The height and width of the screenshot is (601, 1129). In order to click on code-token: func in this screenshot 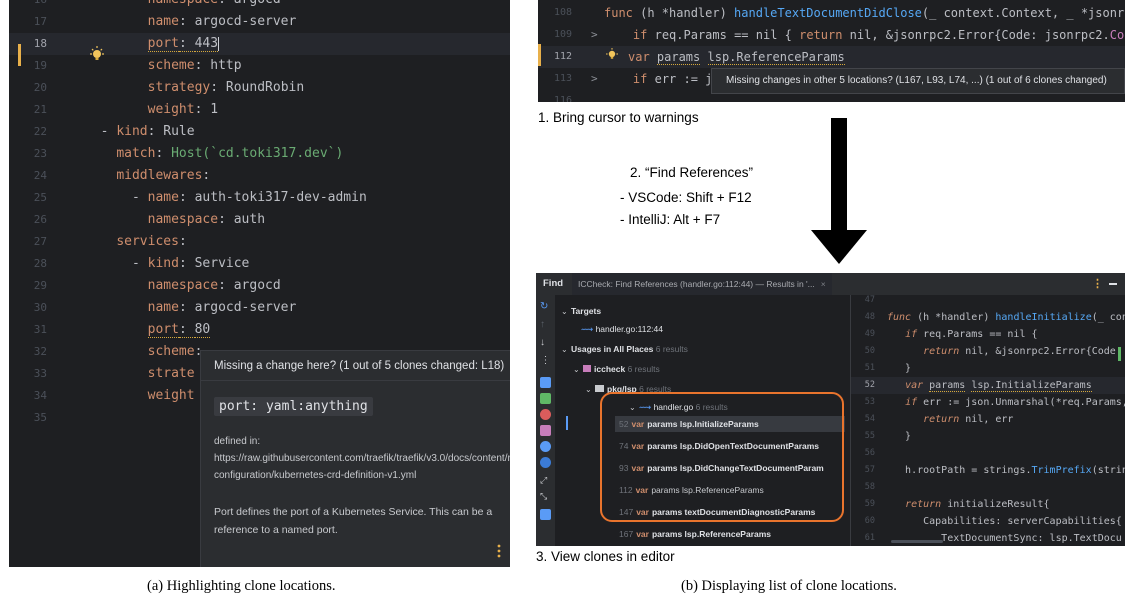, I will do `click(622, 13)`.